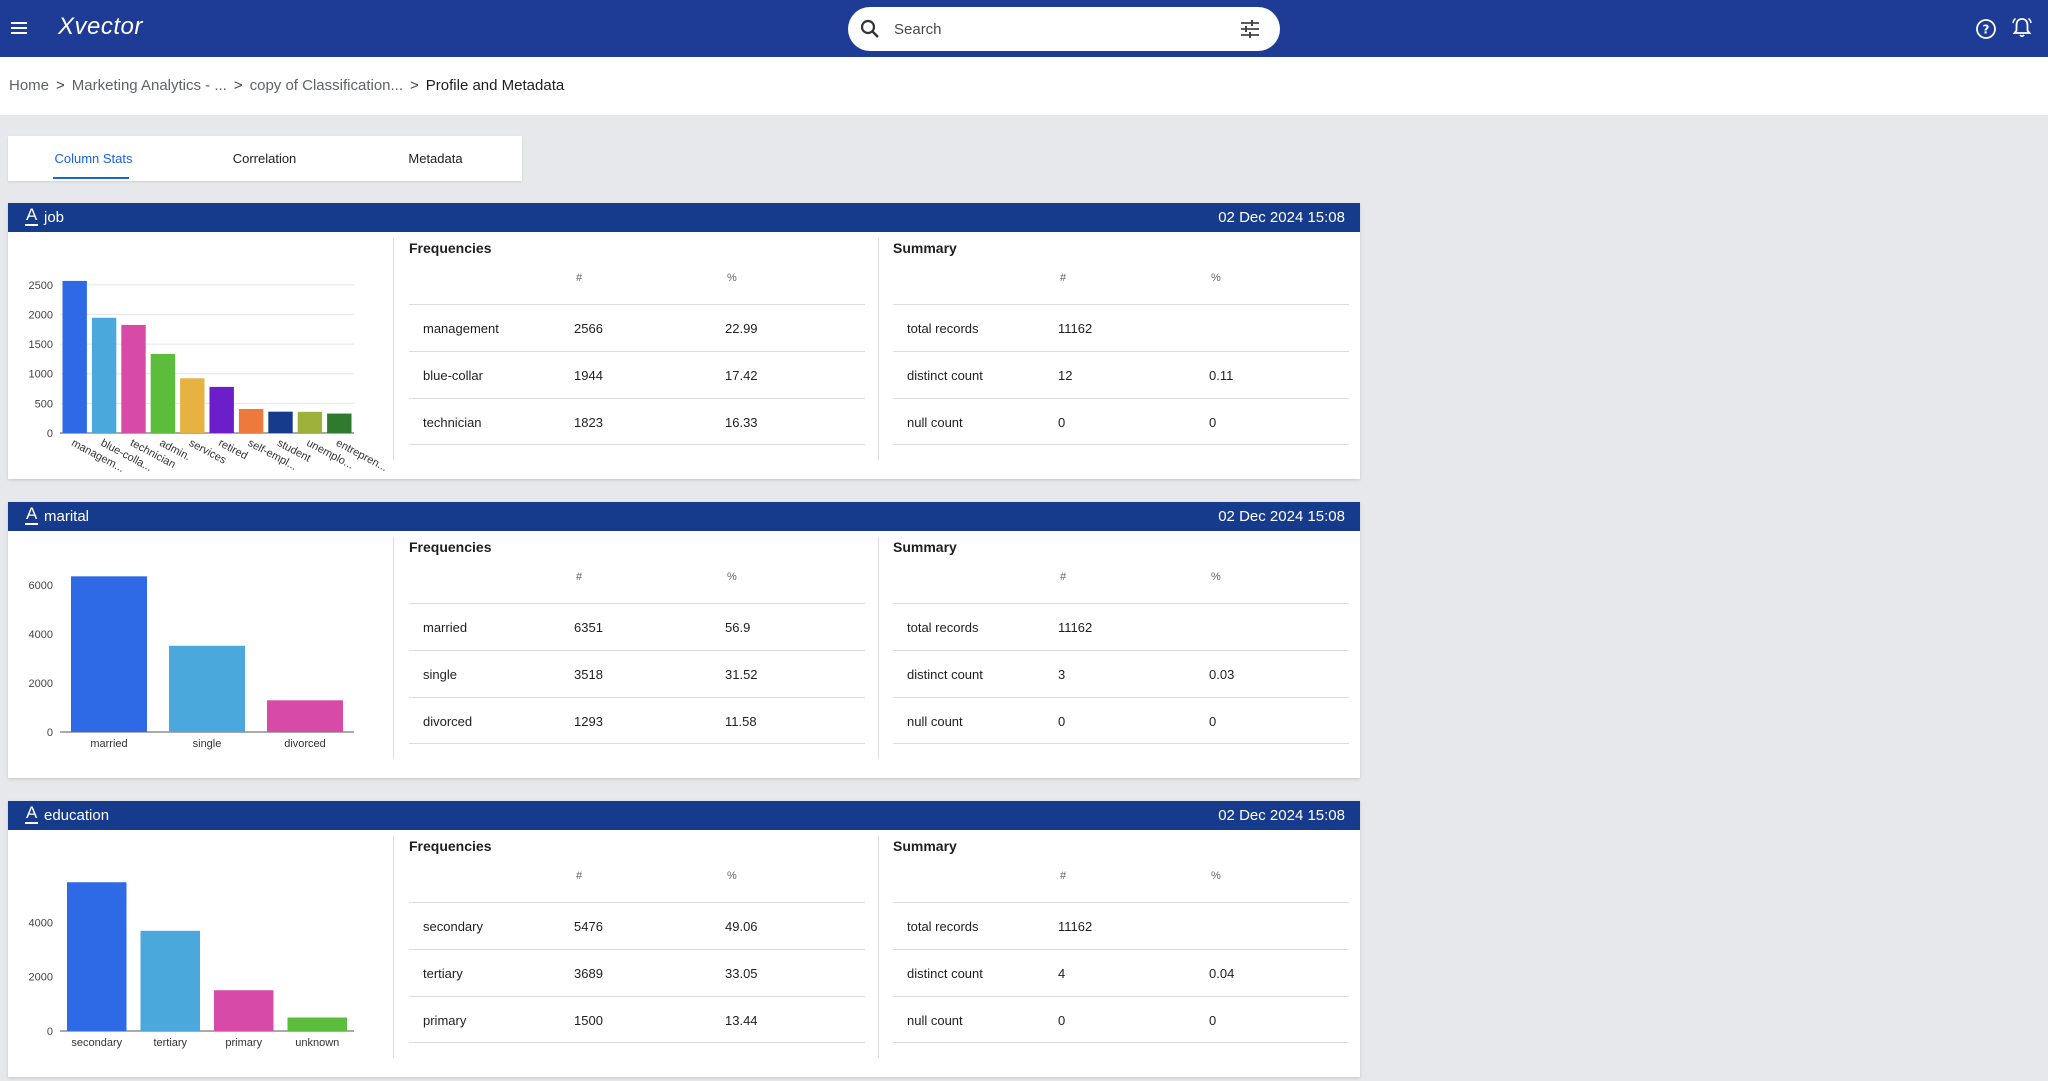 The image size is (2048, 1081). Describe the element at coordinates (29, 85) in the screenshot. I see `breadcrumb-home: Home` at that location.